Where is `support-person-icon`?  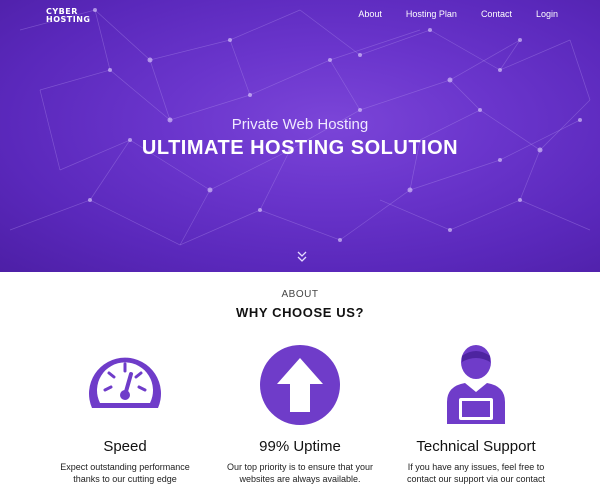
support-person-icon is located at coordinates (476, 384).